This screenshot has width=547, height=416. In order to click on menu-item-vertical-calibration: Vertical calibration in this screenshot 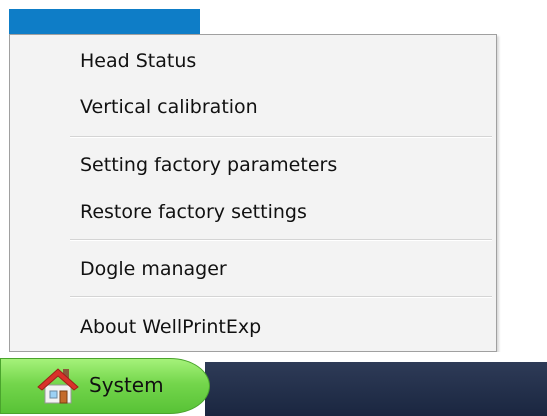, I will do `click(169, 107)`.